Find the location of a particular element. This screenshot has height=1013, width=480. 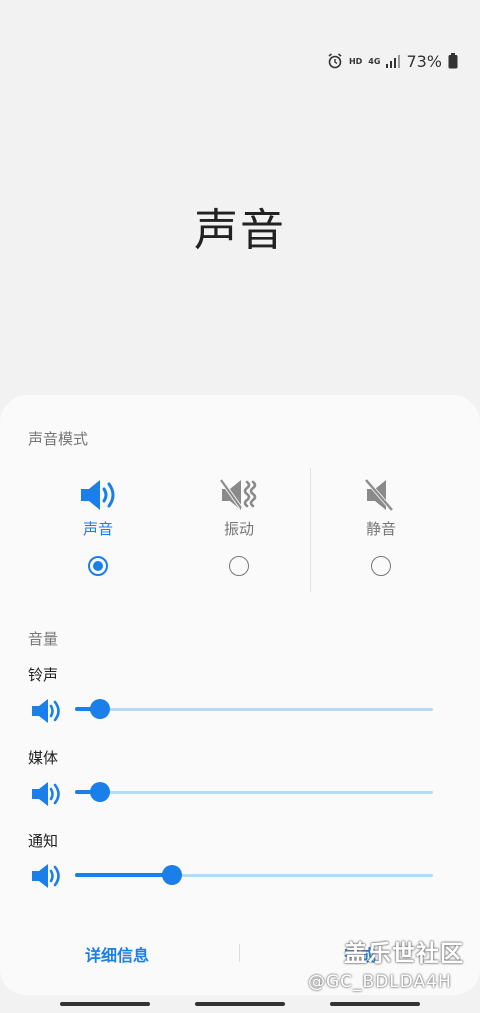

signal-icon is located at coordinates (393, 61).